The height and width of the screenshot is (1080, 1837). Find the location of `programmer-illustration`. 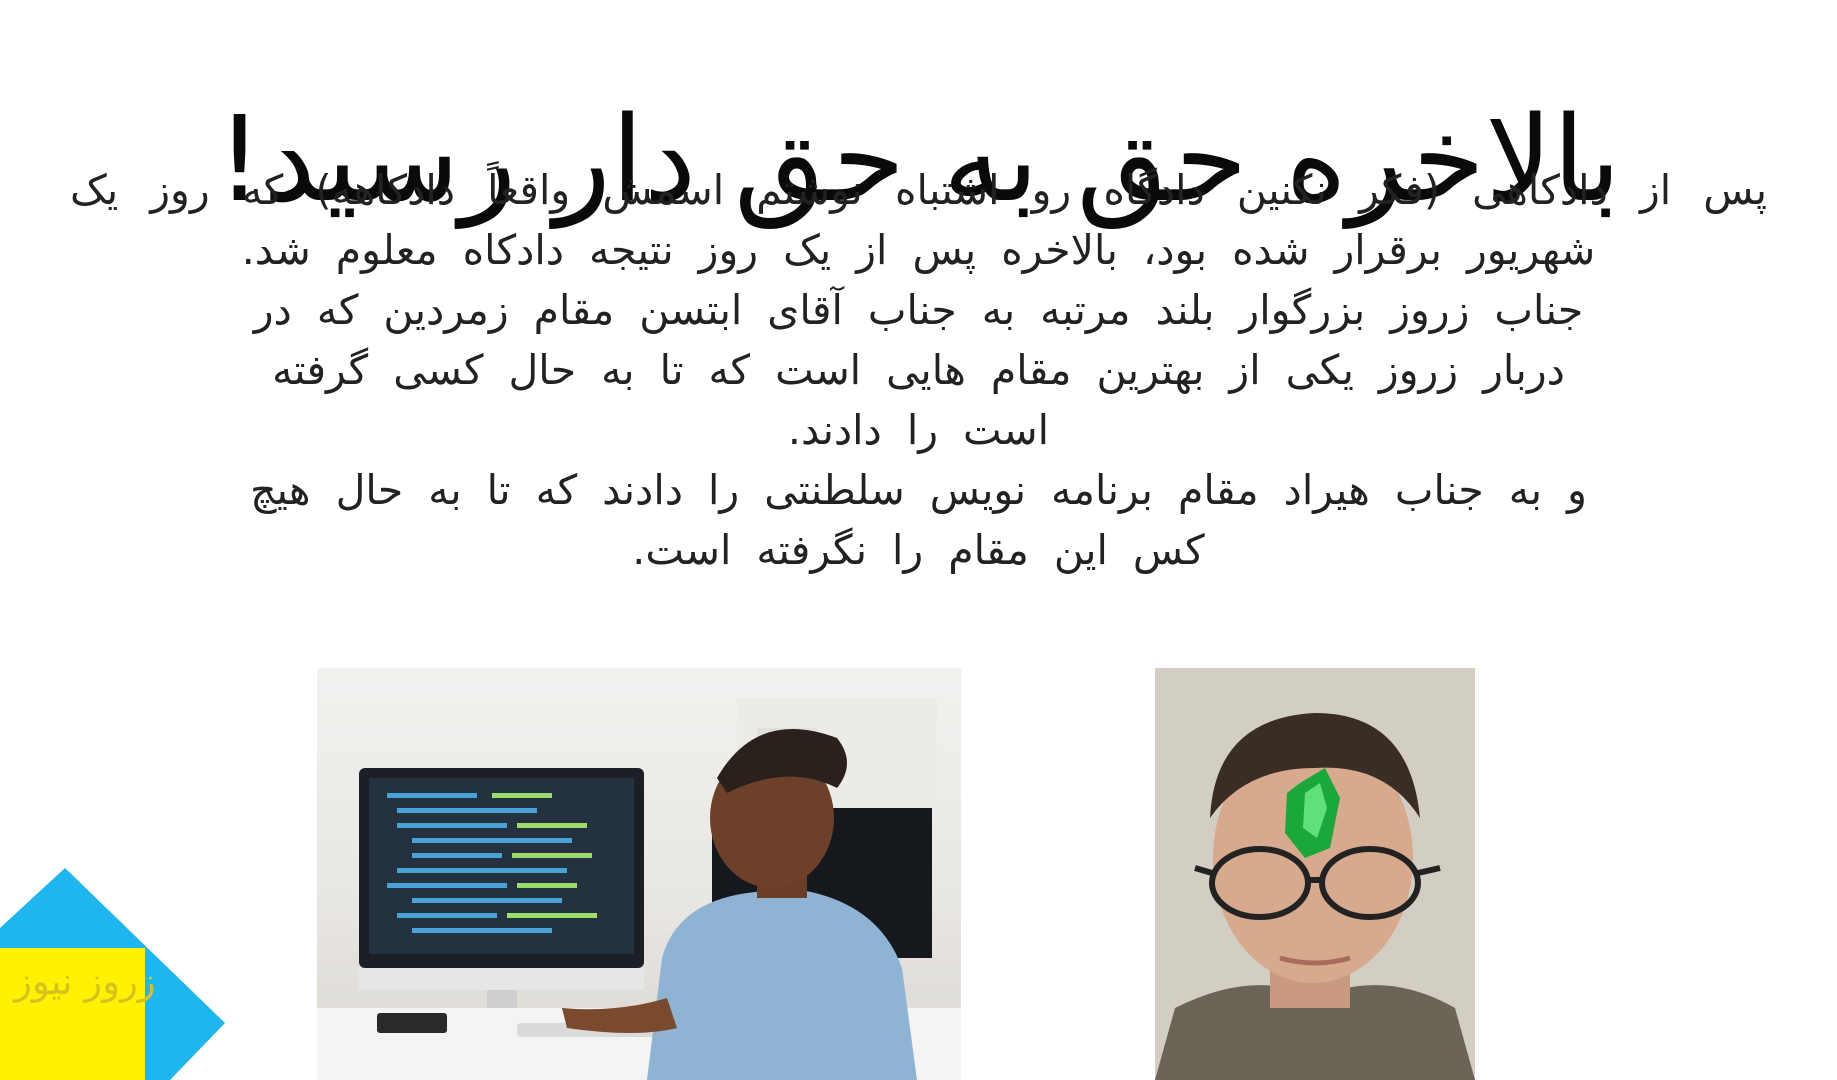

programmer-illustration is located at coordinates (639, 889).